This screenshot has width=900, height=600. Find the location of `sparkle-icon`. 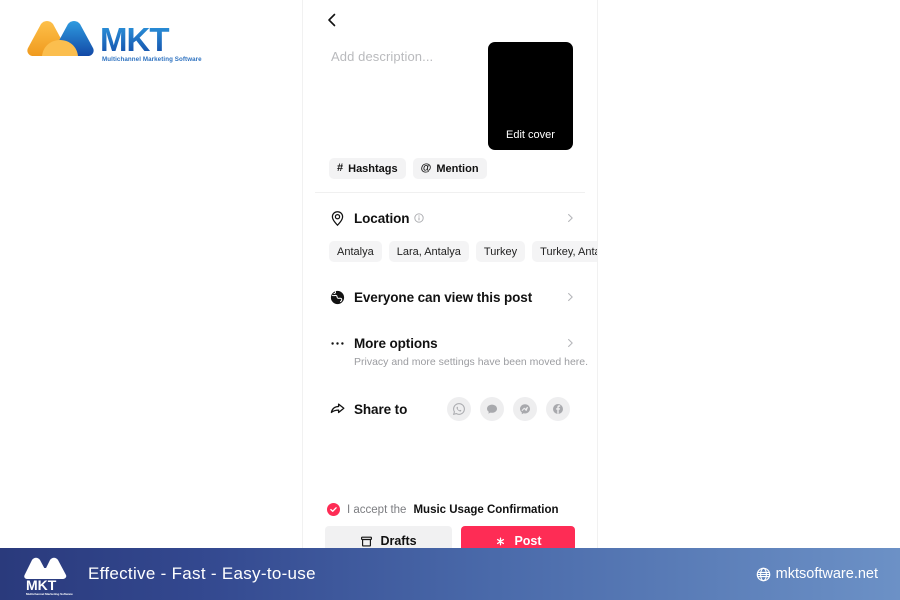

sparkle-icon is located at coordinates (501, 541).